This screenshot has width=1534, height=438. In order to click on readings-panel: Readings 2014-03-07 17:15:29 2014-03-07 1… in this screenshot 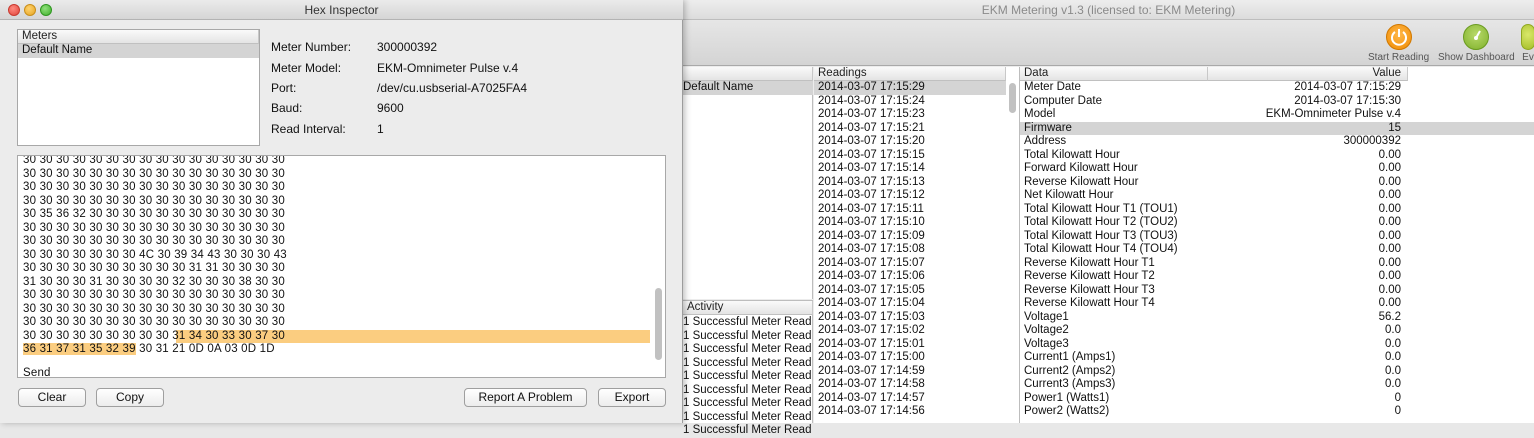, I will do `click(917, 245)`.